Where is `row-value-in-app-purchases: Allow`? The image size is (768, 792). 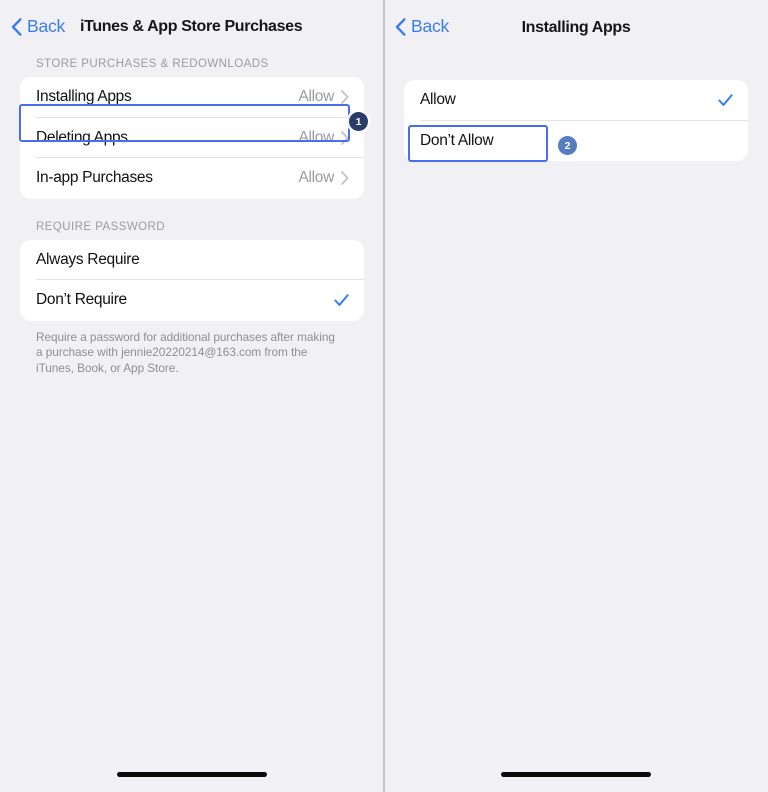
row-value-in-app-purchases: Allow is located at coordinates (316, 178).